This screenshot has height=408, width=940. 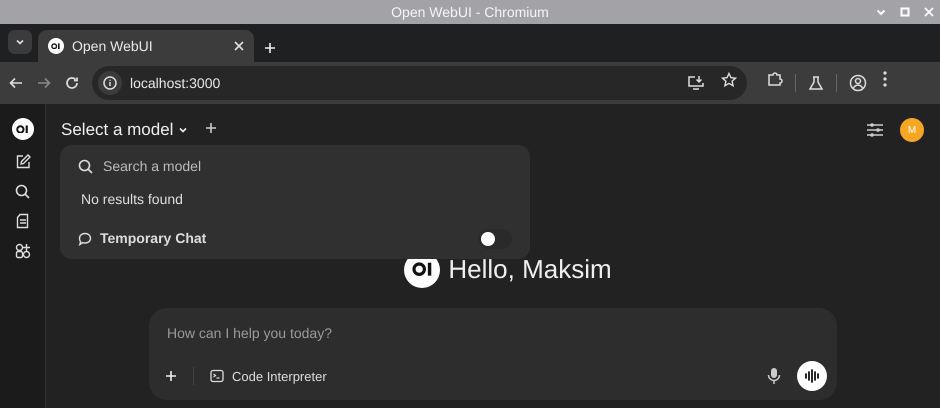 I want to click on temporary-chat-toggle, so click(x=495, y=238).